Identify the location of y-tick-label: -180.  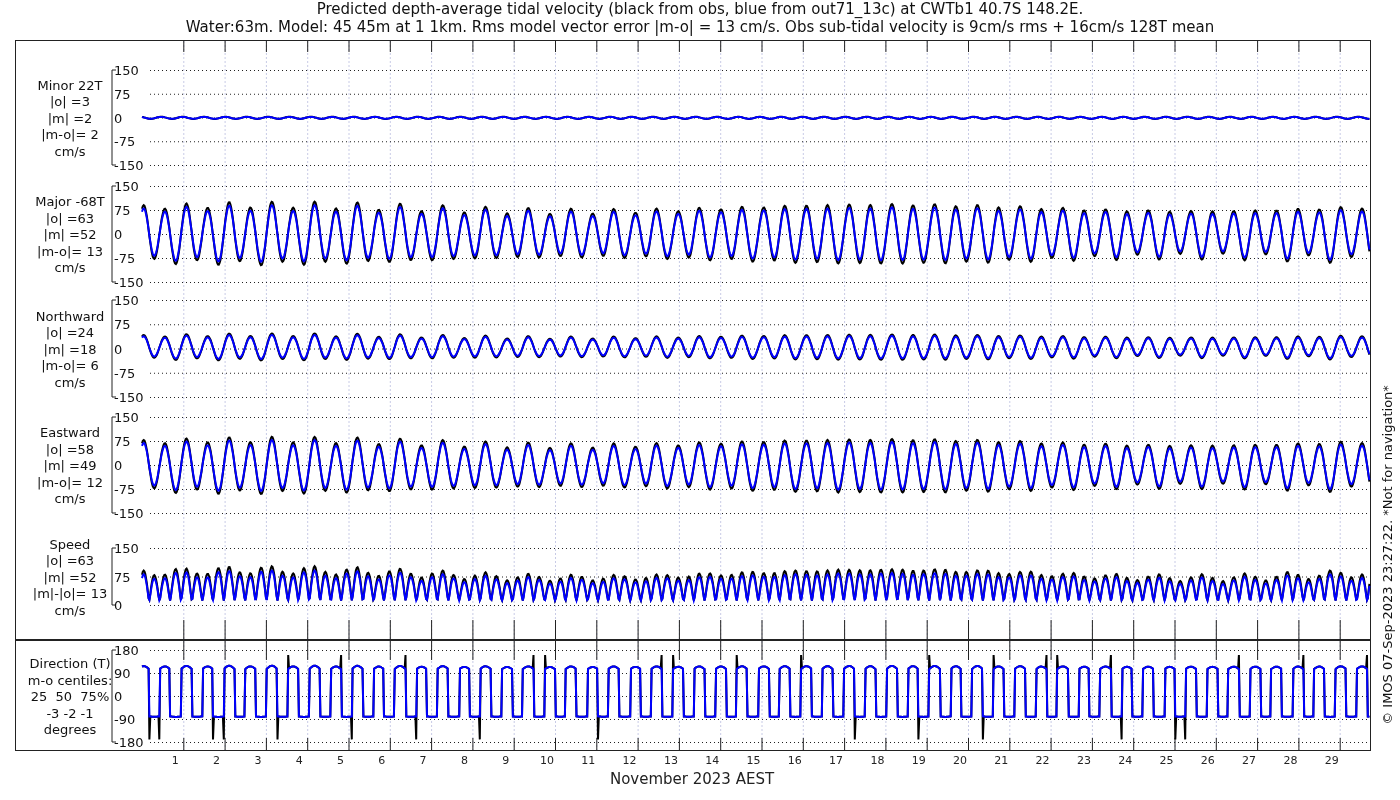
(129, 742).